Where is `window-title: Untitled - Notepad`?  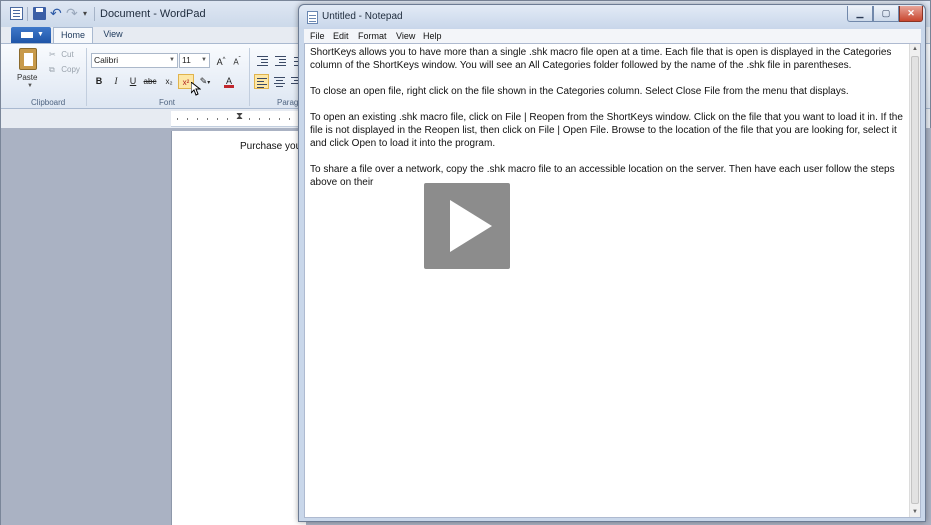
window-title: Untitled - Notepad is located at coordinates (362, 16).